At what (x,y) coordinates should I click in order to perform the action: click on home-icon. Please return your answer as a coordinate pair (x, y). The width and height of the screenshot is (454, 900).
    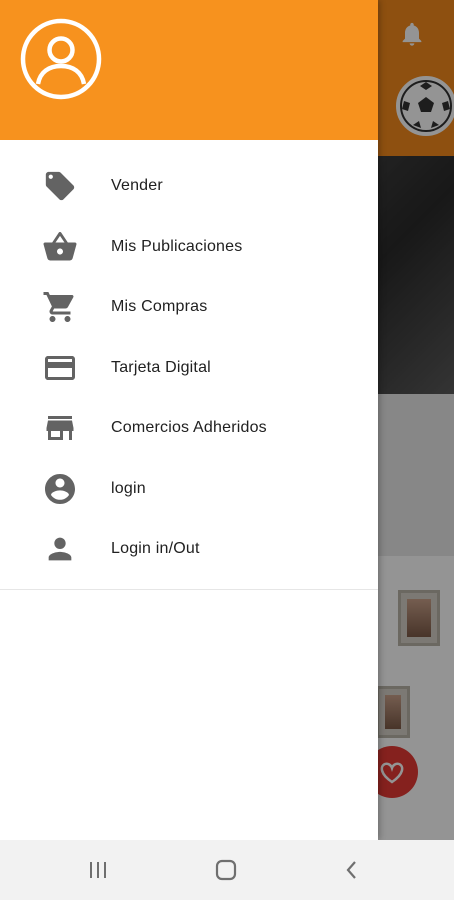
    Looking at the image, I should click on (226, 870).